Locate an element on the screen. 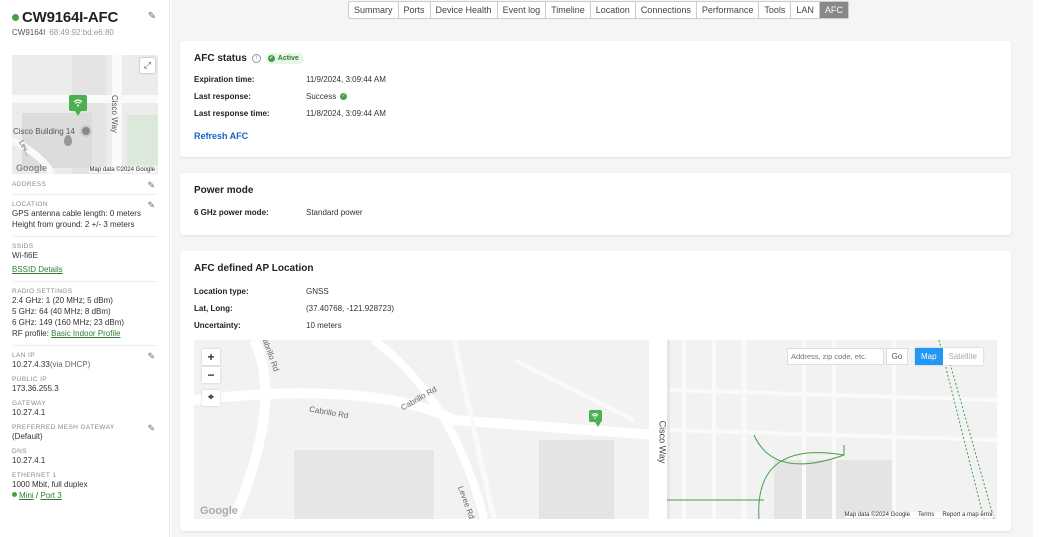  power-mode-value: Standard power is located at coordinates (334, 212).